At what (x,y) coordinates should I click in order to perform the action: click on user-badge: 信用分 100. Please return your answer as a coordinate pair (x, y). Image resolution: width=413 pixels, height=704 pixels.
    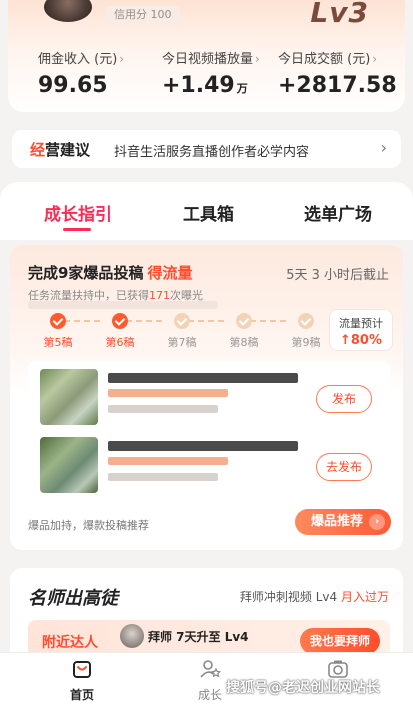
    Looking at the image, I should click on (143, 14).